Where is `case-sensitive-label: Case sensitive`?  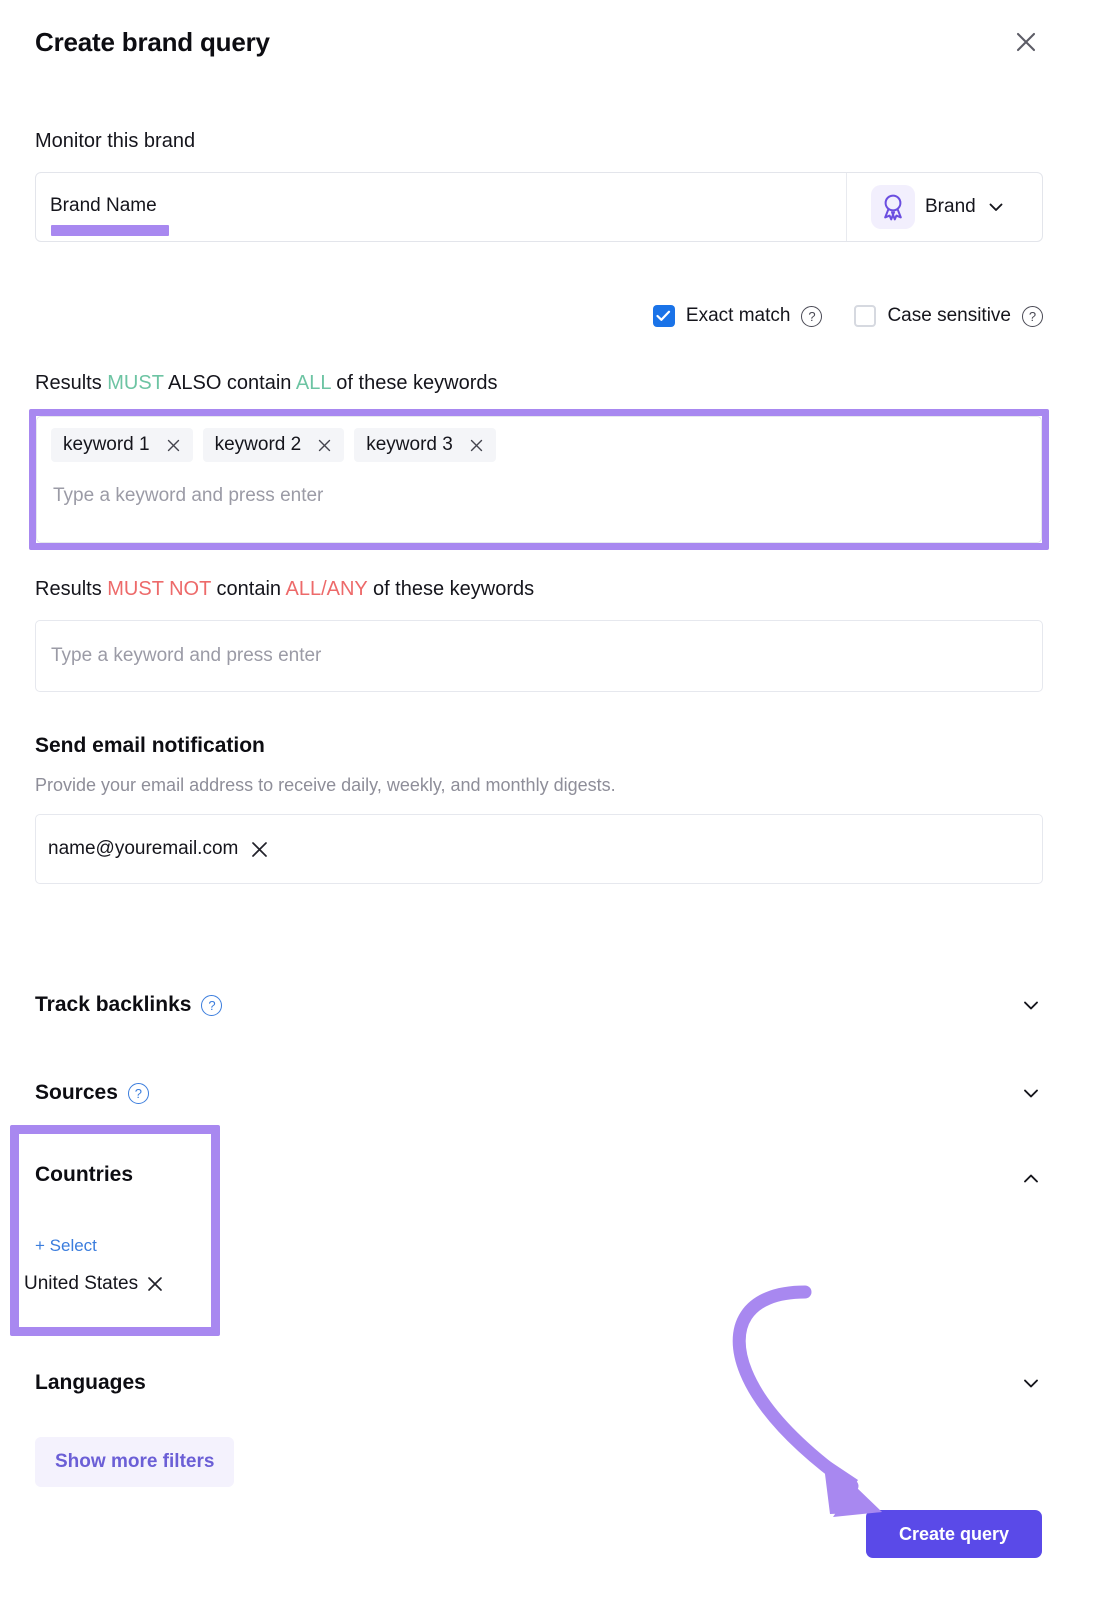 case-sensitive-label: Case sensitive is located at coordinates (949, 315).